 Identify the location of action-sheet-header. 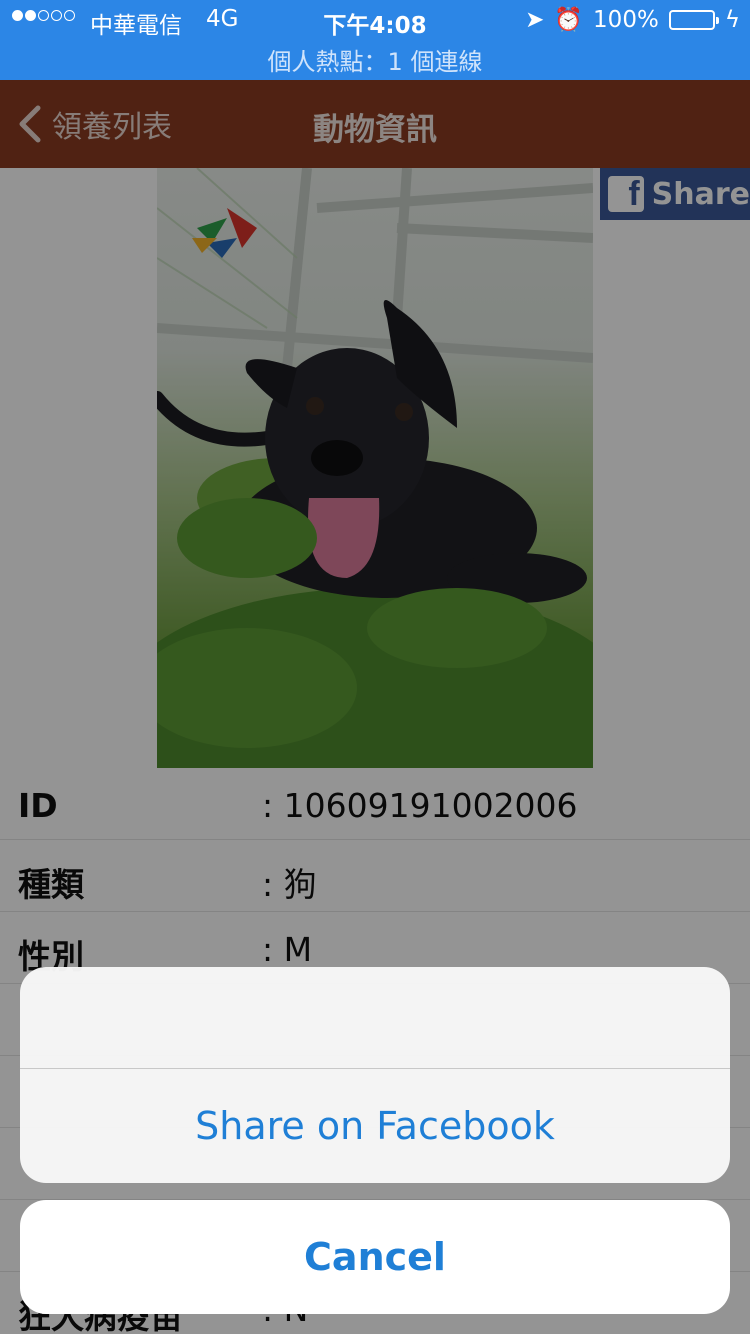
(375, 1018).